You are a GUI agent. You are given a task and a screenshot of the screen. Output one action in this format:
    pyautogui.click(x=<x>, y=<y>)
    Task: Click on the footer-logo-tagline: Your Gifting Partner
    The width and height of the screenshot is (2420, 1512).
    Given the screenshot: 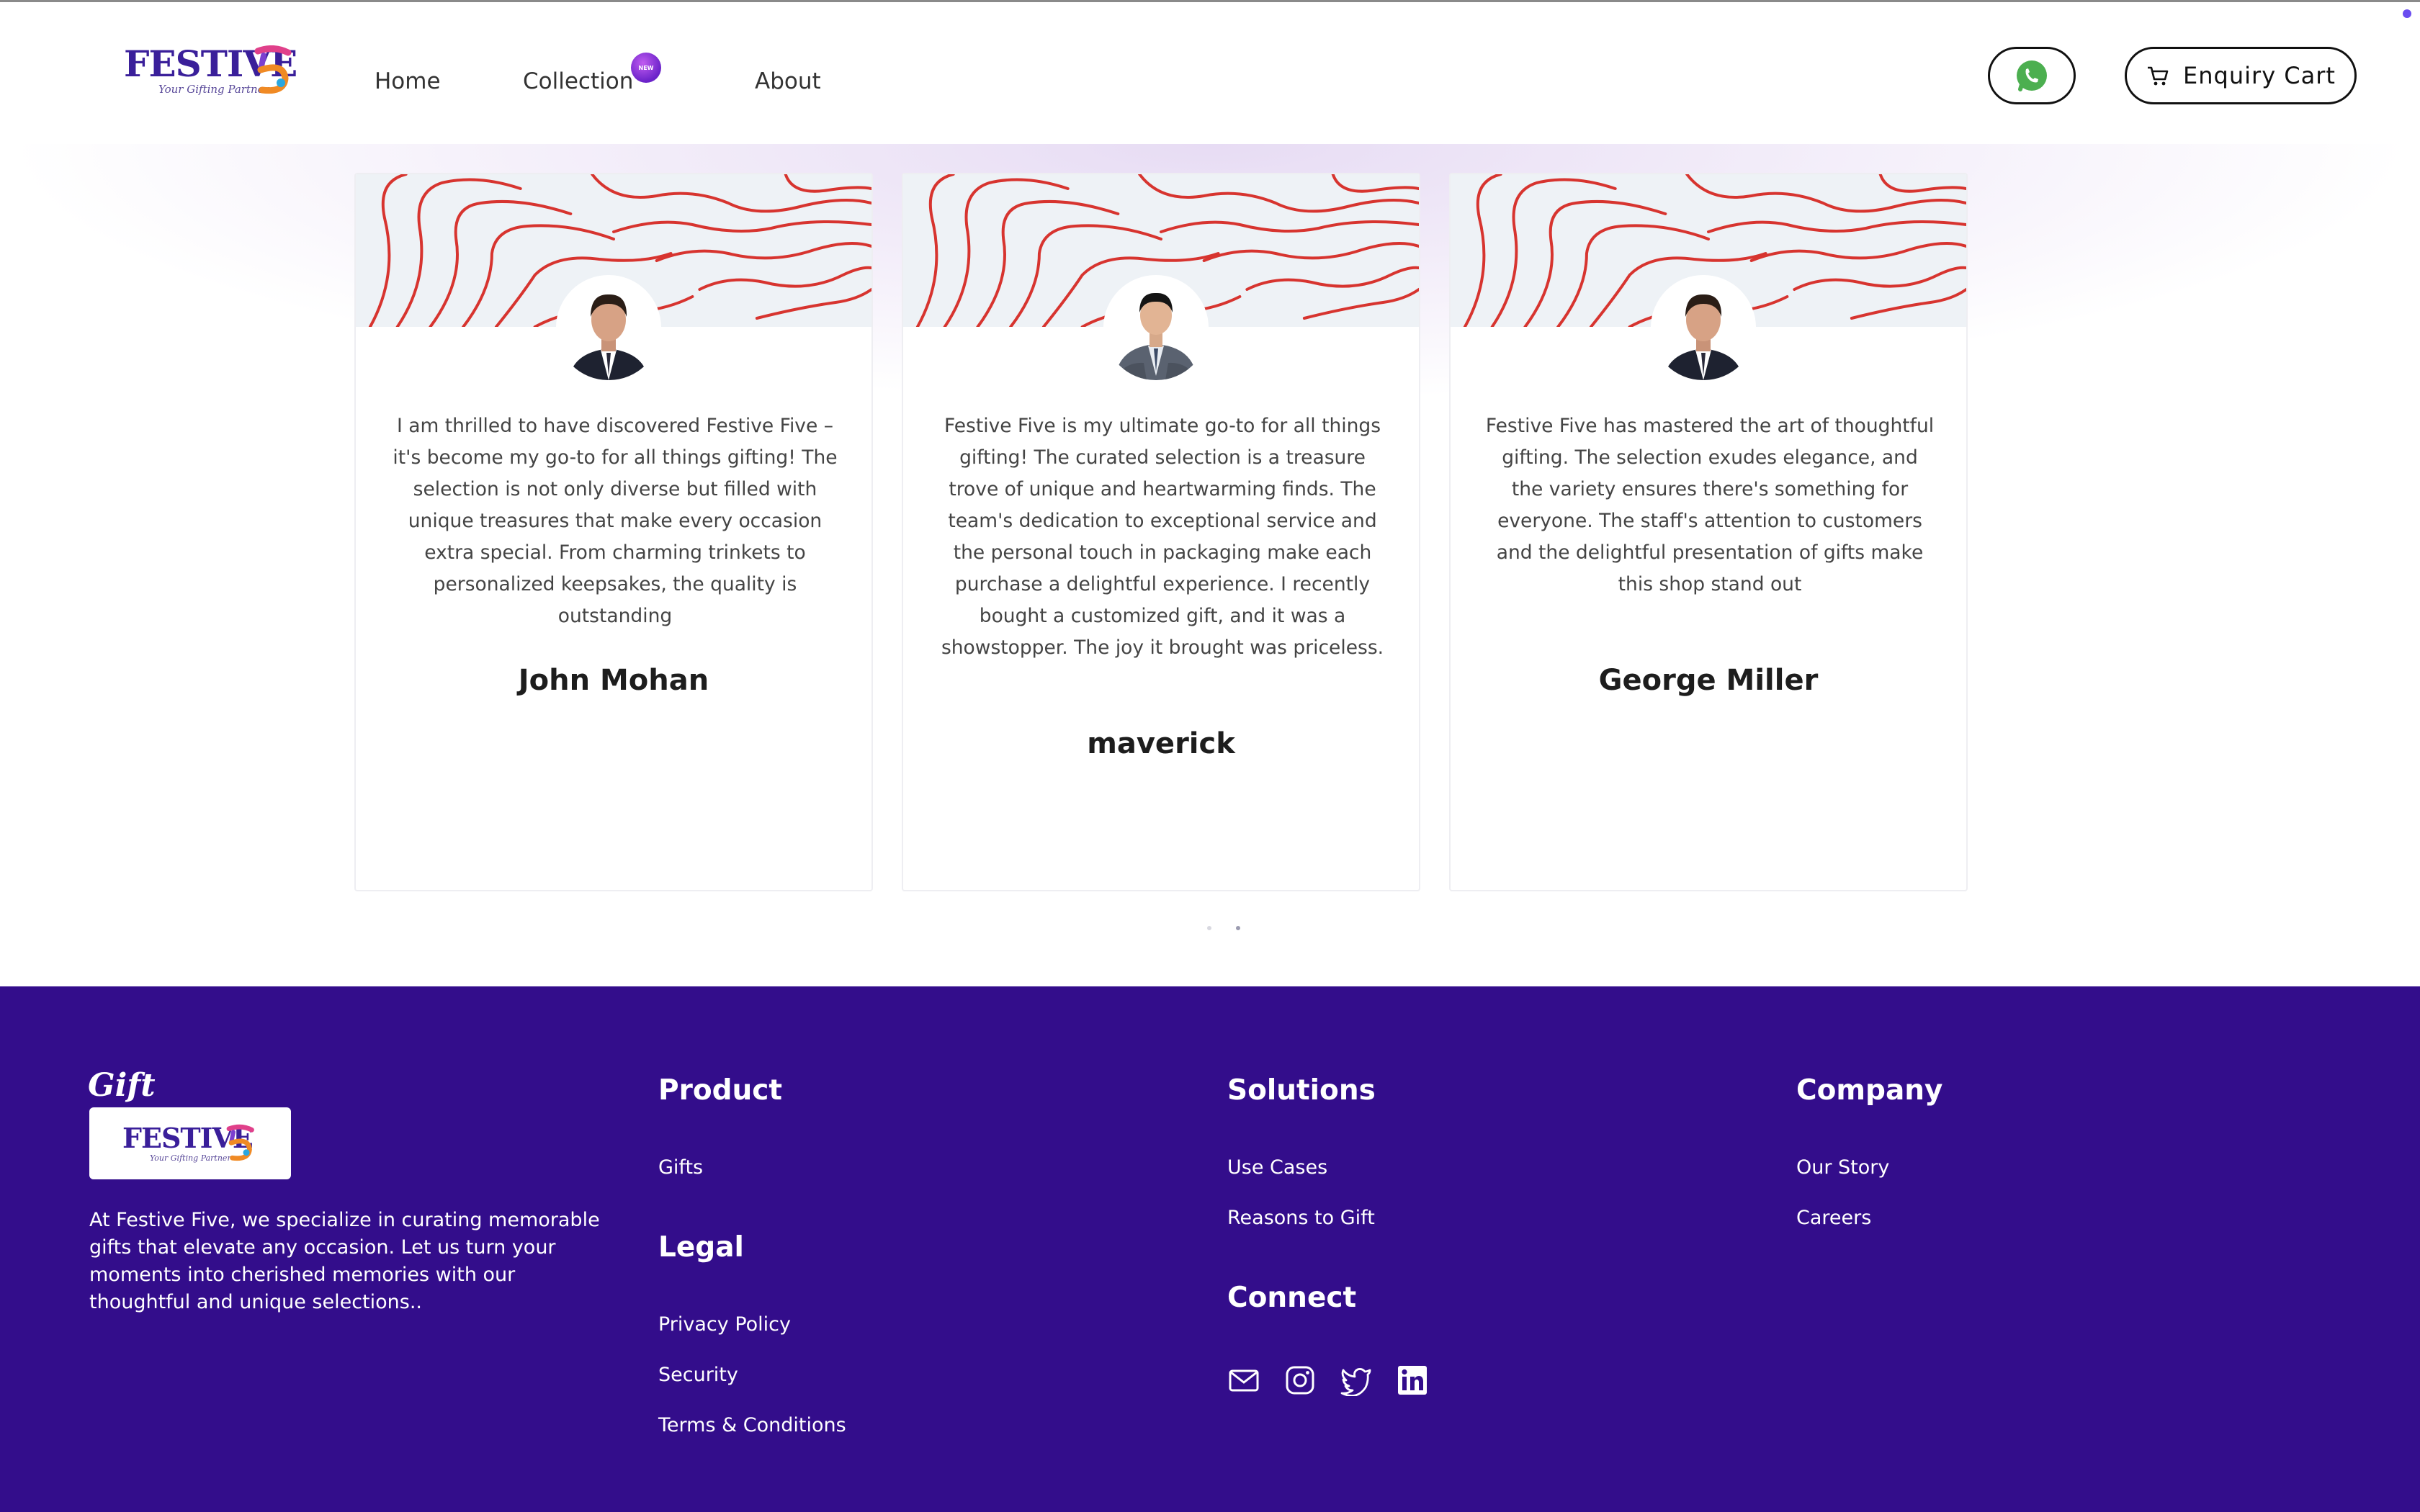 What is the action you would take?
    pyautogui.click(x=191, y=1158)
    